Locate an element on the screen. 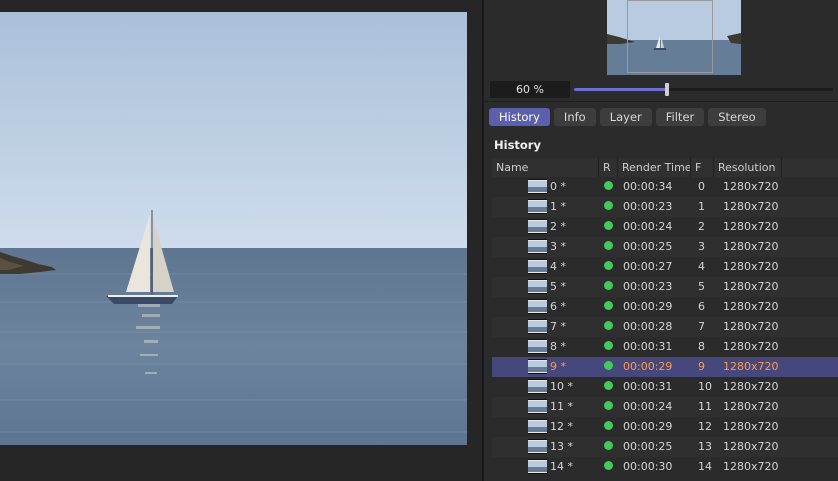  history-table-header: Name R Render Time F Resolution is located at coordinates (665, 167).